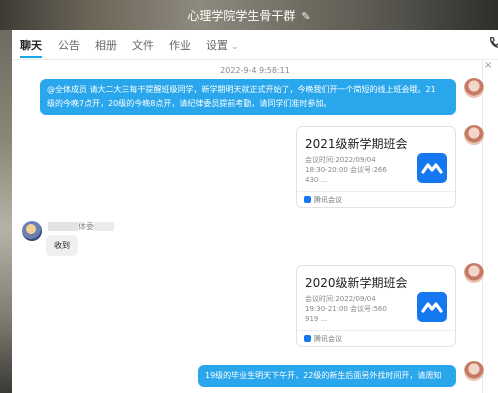  I want to click on tab-settings: 设置 ⌄, so click(222, 45).